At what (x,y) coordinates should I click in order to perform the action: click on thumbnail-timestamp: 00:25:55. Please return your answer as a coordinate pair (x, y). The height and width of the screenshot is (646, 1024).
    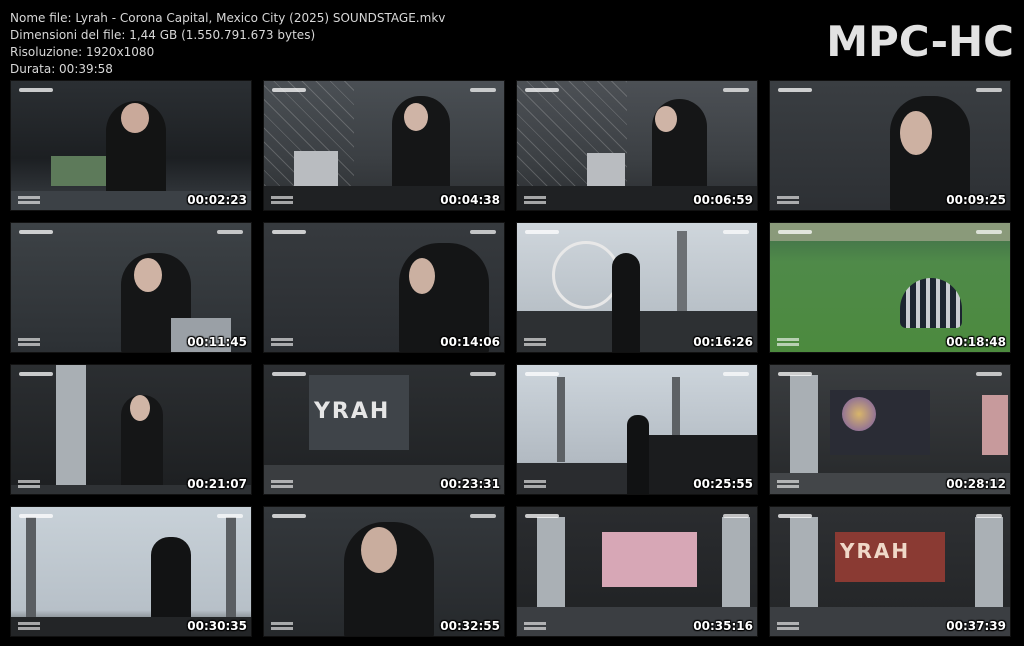
    Looking at the image, I should click on (723, 484).